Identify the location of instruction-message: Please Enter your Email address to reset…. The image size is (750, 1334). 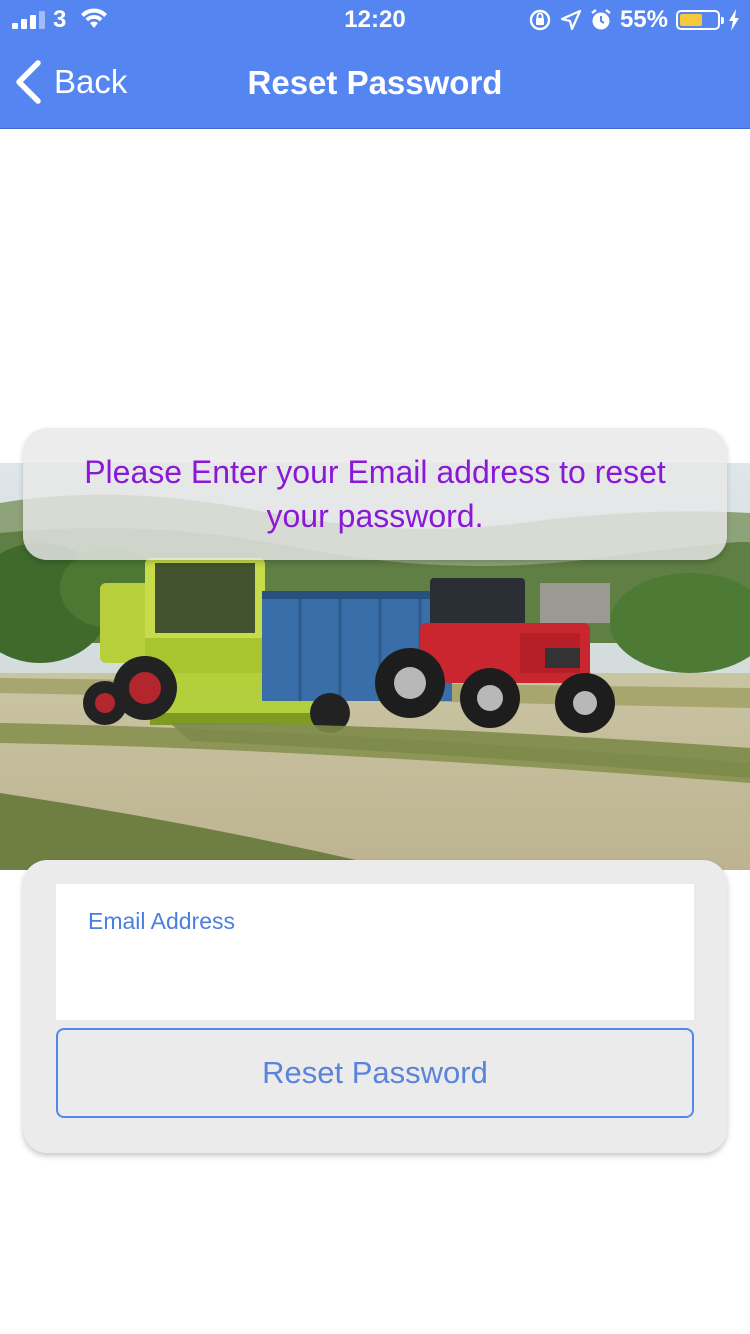
(375, 494).